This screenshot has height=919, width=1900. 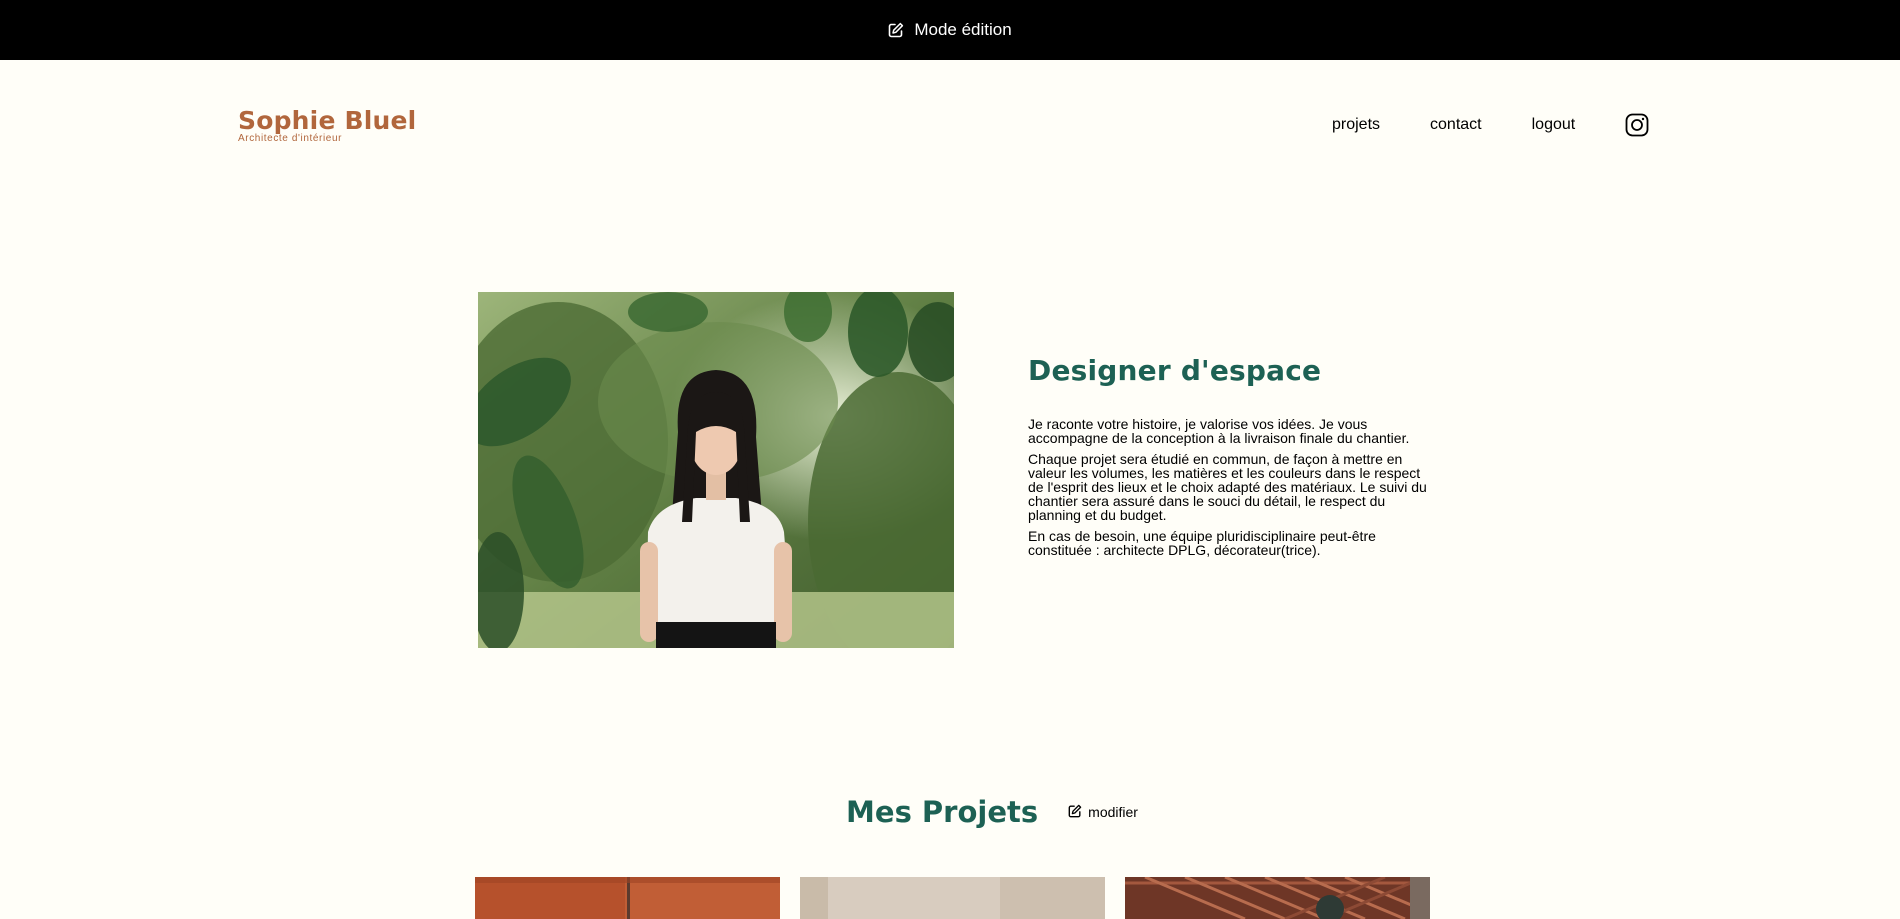 I want to click on edit-mode-bar: Mode édition, so click(x=950, y=30).